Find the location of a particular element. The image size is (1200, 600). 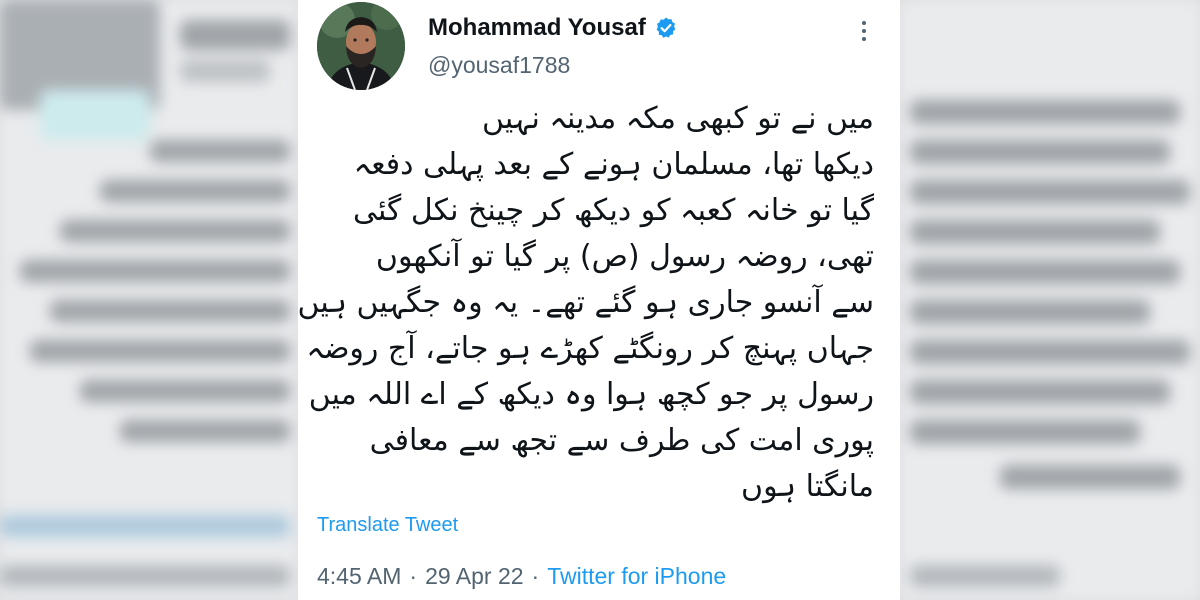

tweet-text-line: سے آنسو جاری ہو گئے تھے۔ یہ وہ جگہیں ہیں is located at coordinates (586, 302).